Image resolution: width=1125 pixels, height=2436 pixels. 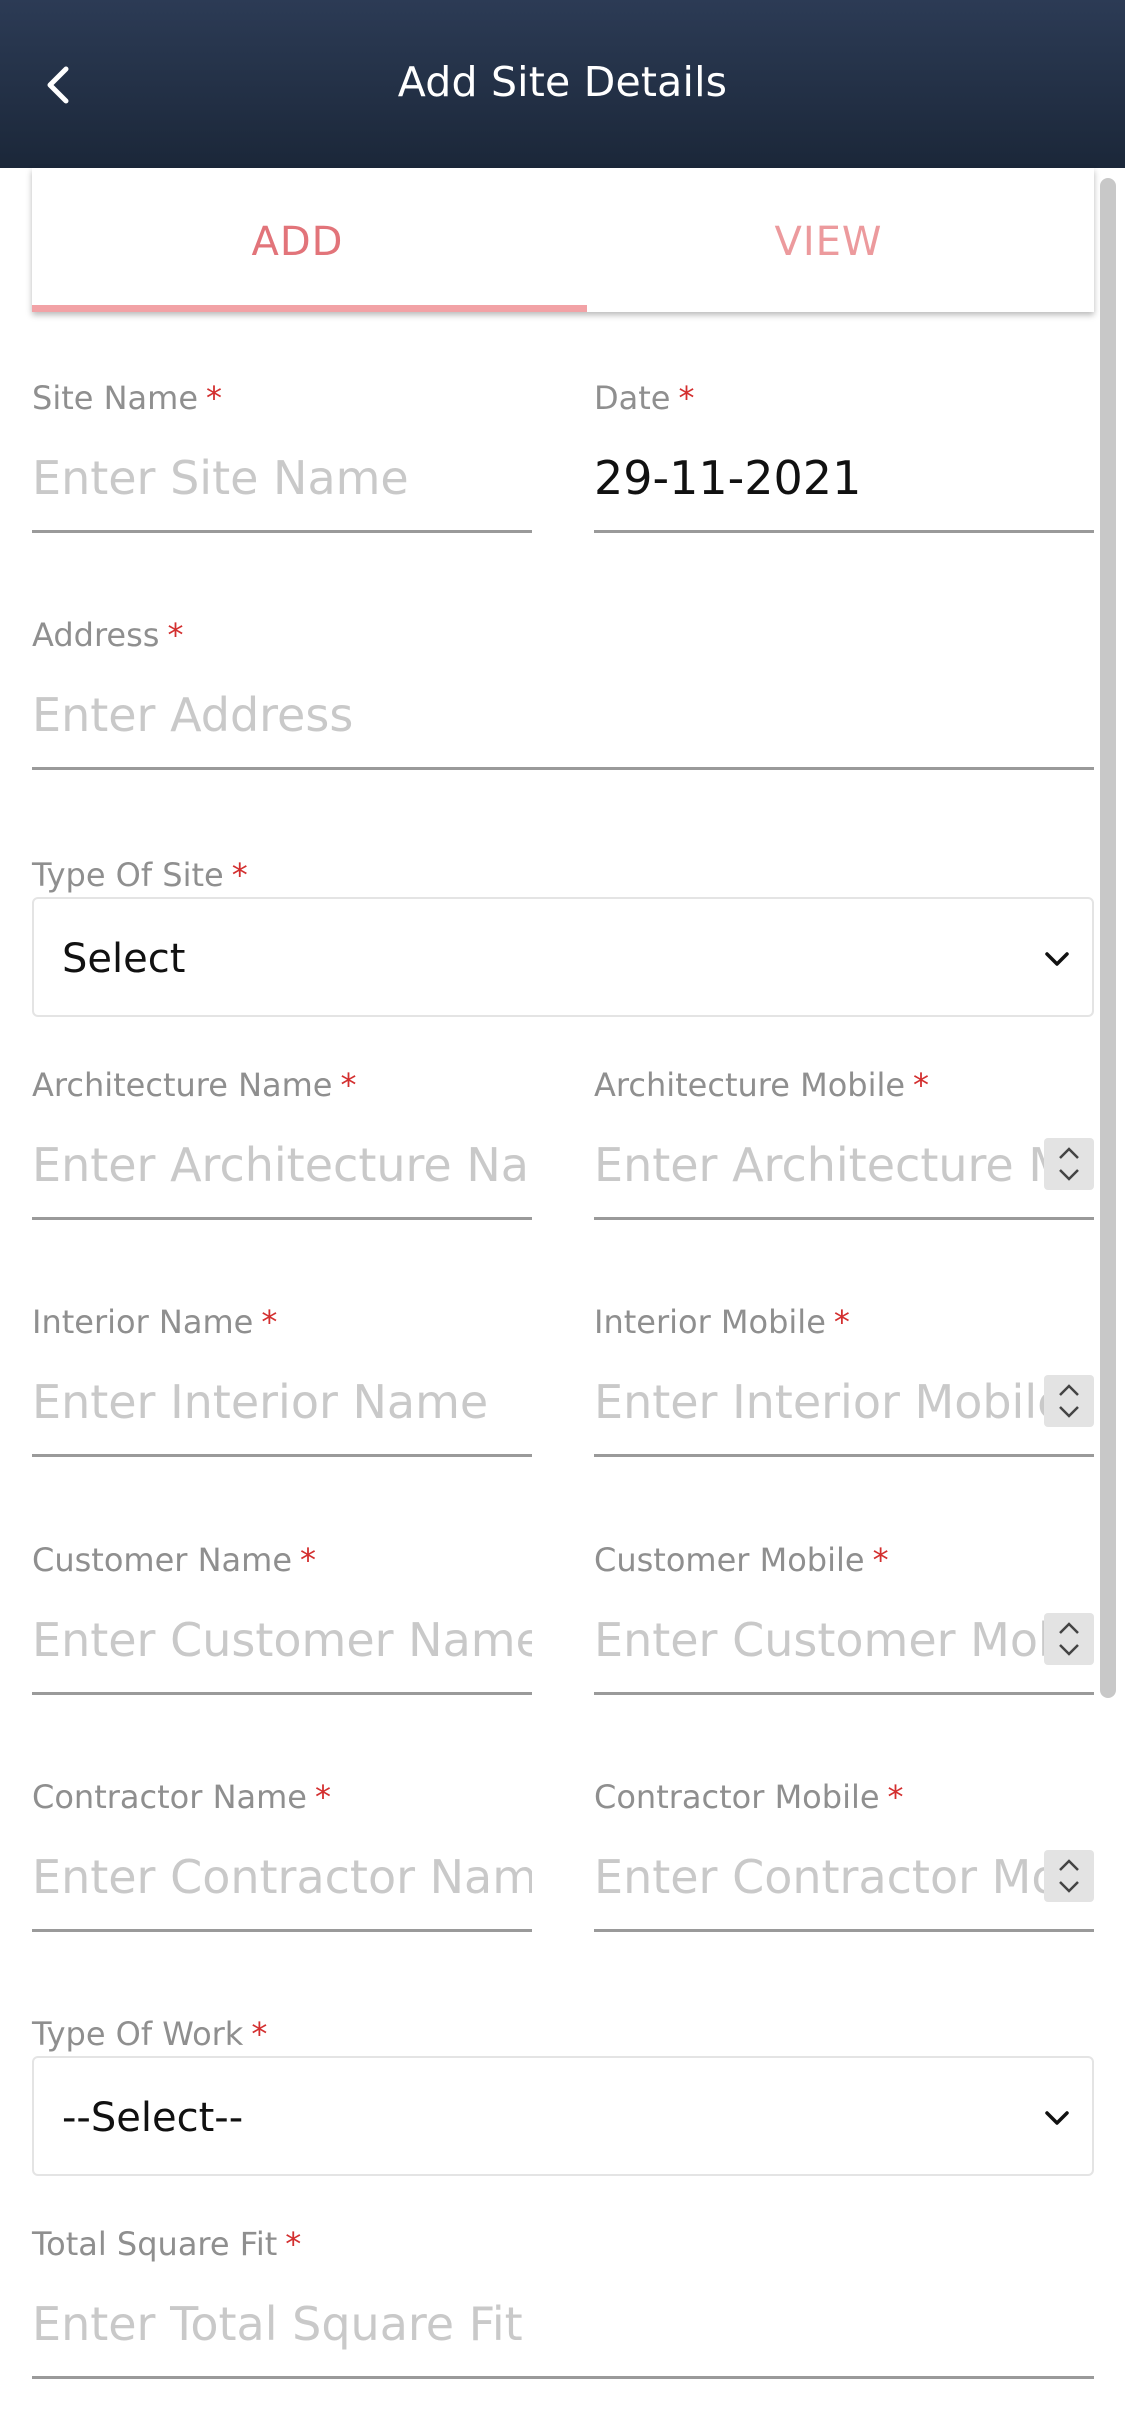 What do you see at coordinates (844, 1165) in the screenshot?
I see `architecture-mobile-placeholder: Enter Architecture Mobile` at bounding box center [844, 1165].